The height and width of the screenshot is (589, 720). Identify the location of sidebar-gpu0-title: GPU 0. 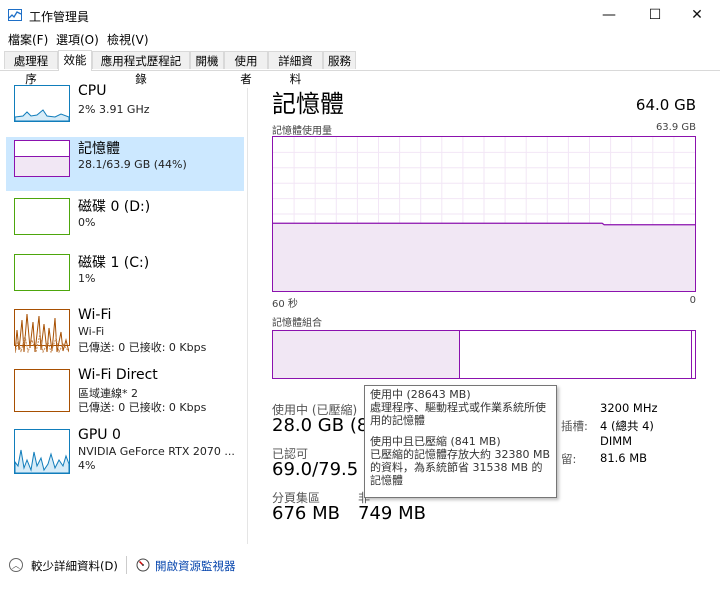
(99, 435).